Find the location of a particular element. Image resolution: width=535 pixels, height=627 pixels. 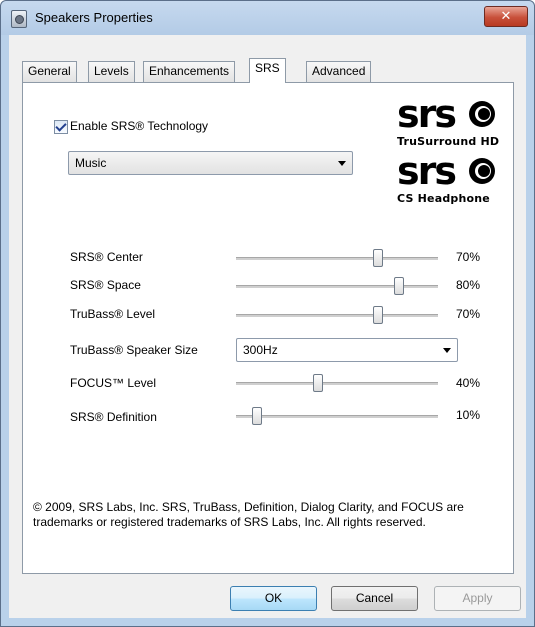

cancel-button: Cancel is located at coordinates (374, 598).